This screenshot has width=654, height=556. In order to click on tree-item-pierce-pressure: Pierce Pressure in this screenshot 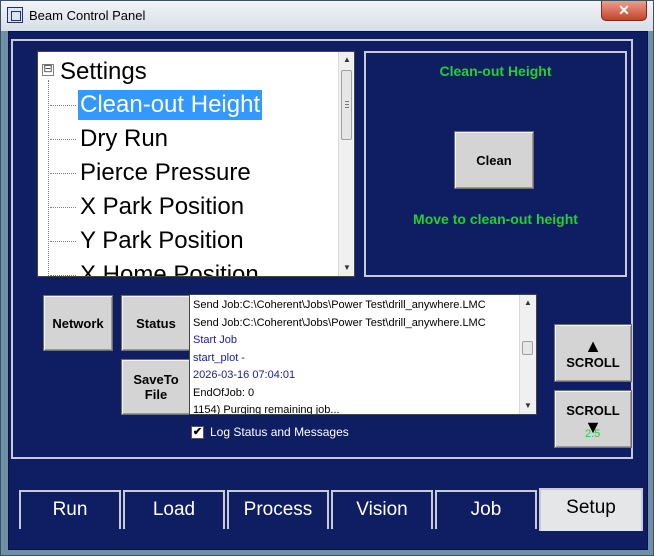, I will do `click(151, 173)`.